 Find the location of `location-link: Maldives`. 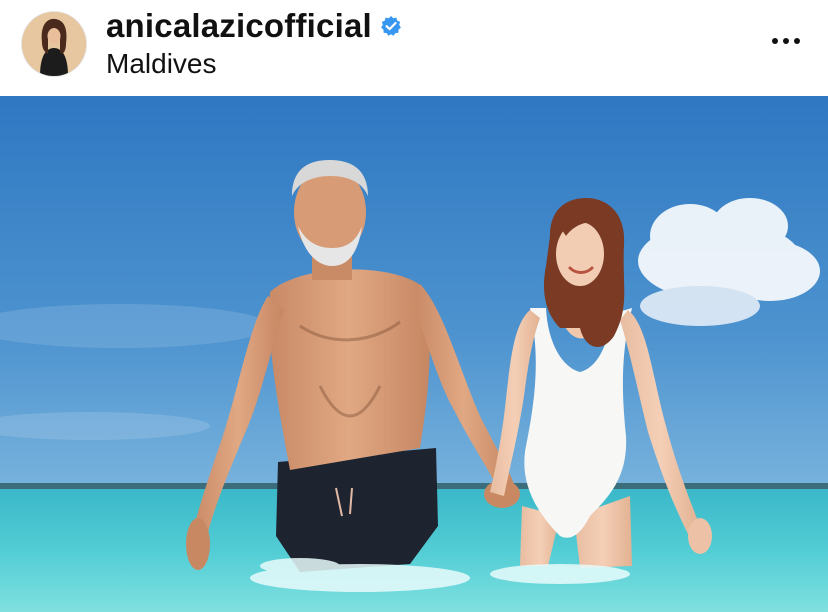

location-link: Maldives is located at coordinates (161, 64).